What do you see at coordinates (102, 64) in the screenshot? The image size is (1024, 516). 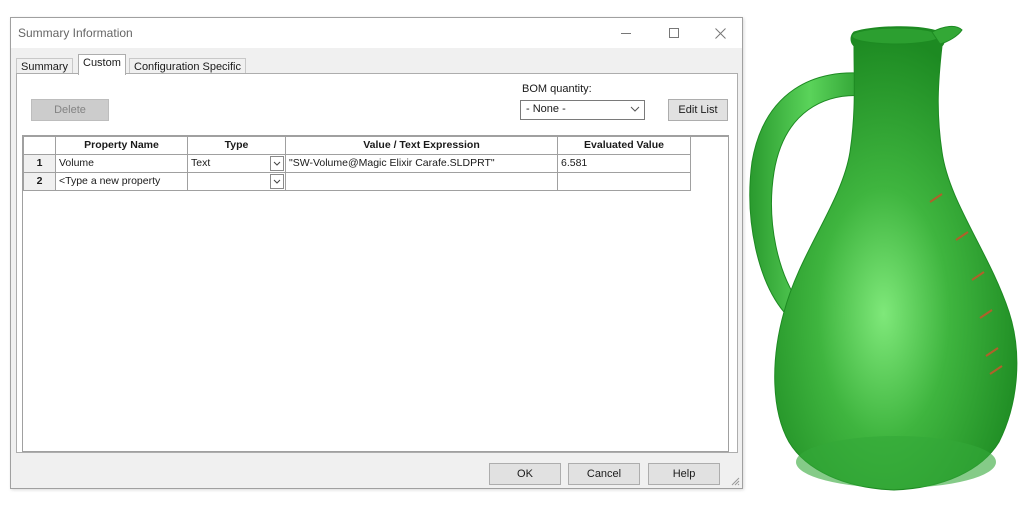 I see `tab-custom: Custom` at bounding box center [102, 64].